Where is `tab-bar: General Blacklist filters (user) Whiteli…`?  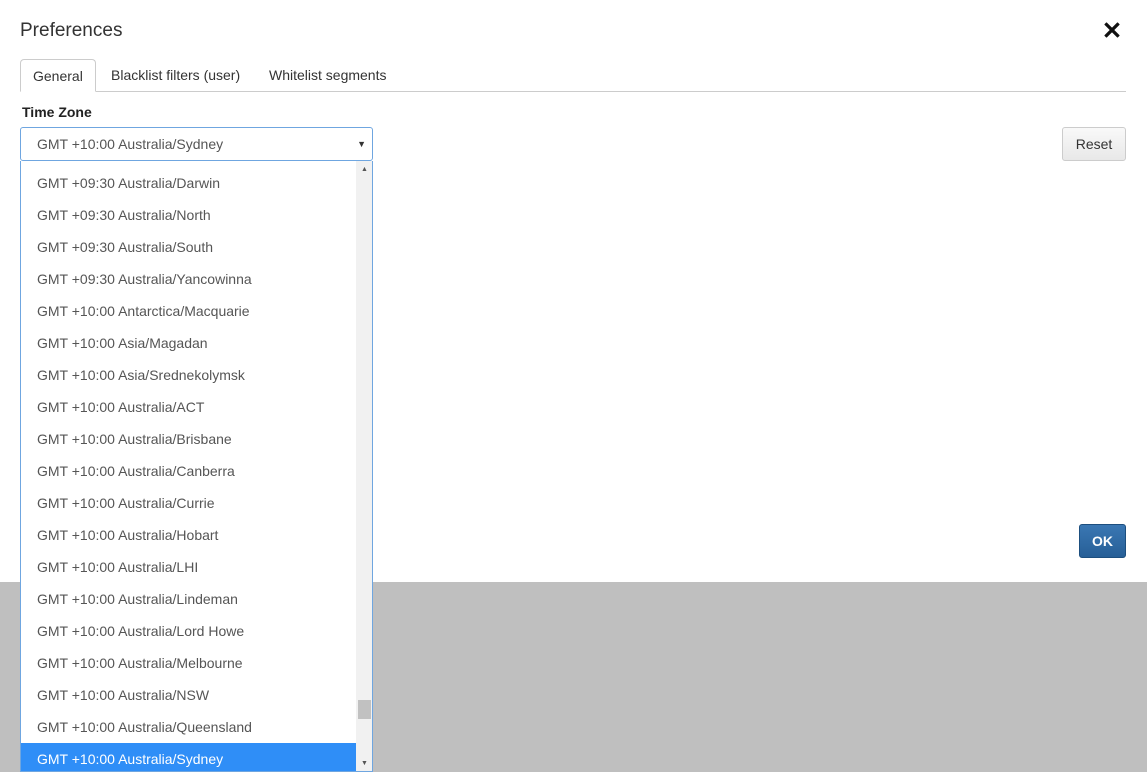 tab-bar: General Blacklist filters (user) Whiteli… is located at coordinates (573, 75).